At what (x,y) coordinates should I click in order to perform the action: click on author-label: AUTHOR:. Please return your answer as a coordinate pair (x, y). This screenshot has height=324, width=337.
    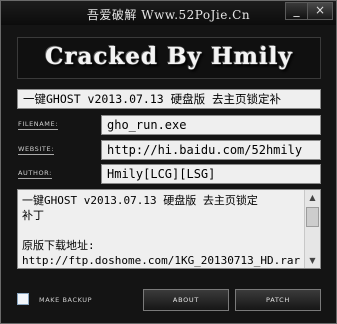
    Looking at the image, I should click on (35, 174).